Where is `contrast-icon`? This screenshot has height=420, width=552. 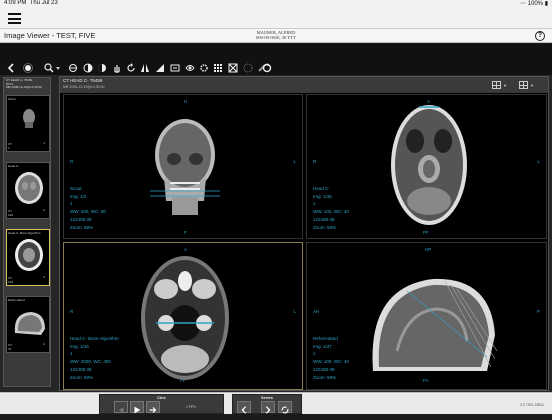 contrast-icon is located at coordinates (88, 66).